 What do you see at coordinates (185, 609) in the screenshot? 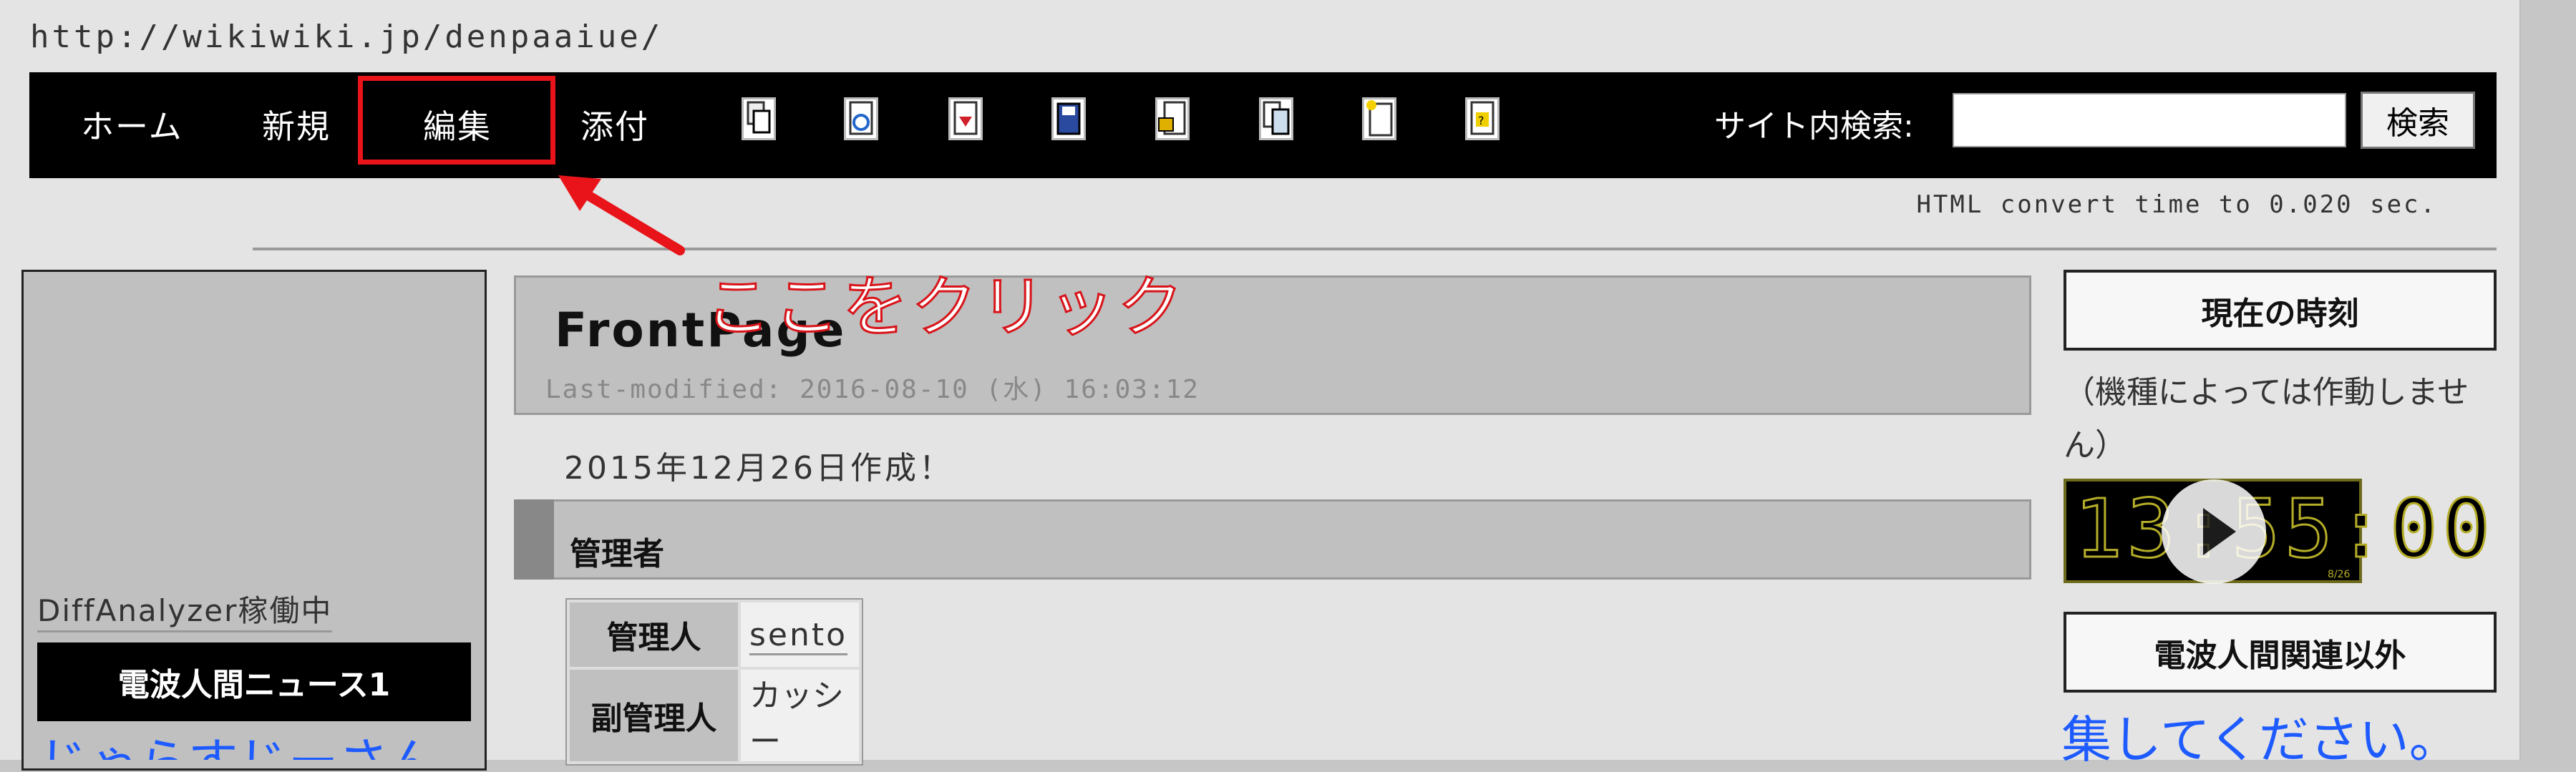
I see `diff-analyzer-label: DiffAnalyzer稼働中` at bounding box center [185, 609].